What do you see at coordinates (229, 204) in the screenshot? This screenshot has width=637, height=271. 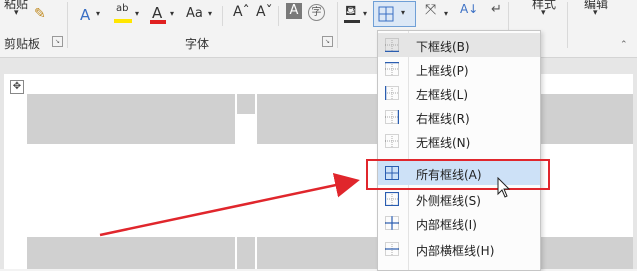 I see `annotation-arrow-icon` at bounding box center [229, 204].